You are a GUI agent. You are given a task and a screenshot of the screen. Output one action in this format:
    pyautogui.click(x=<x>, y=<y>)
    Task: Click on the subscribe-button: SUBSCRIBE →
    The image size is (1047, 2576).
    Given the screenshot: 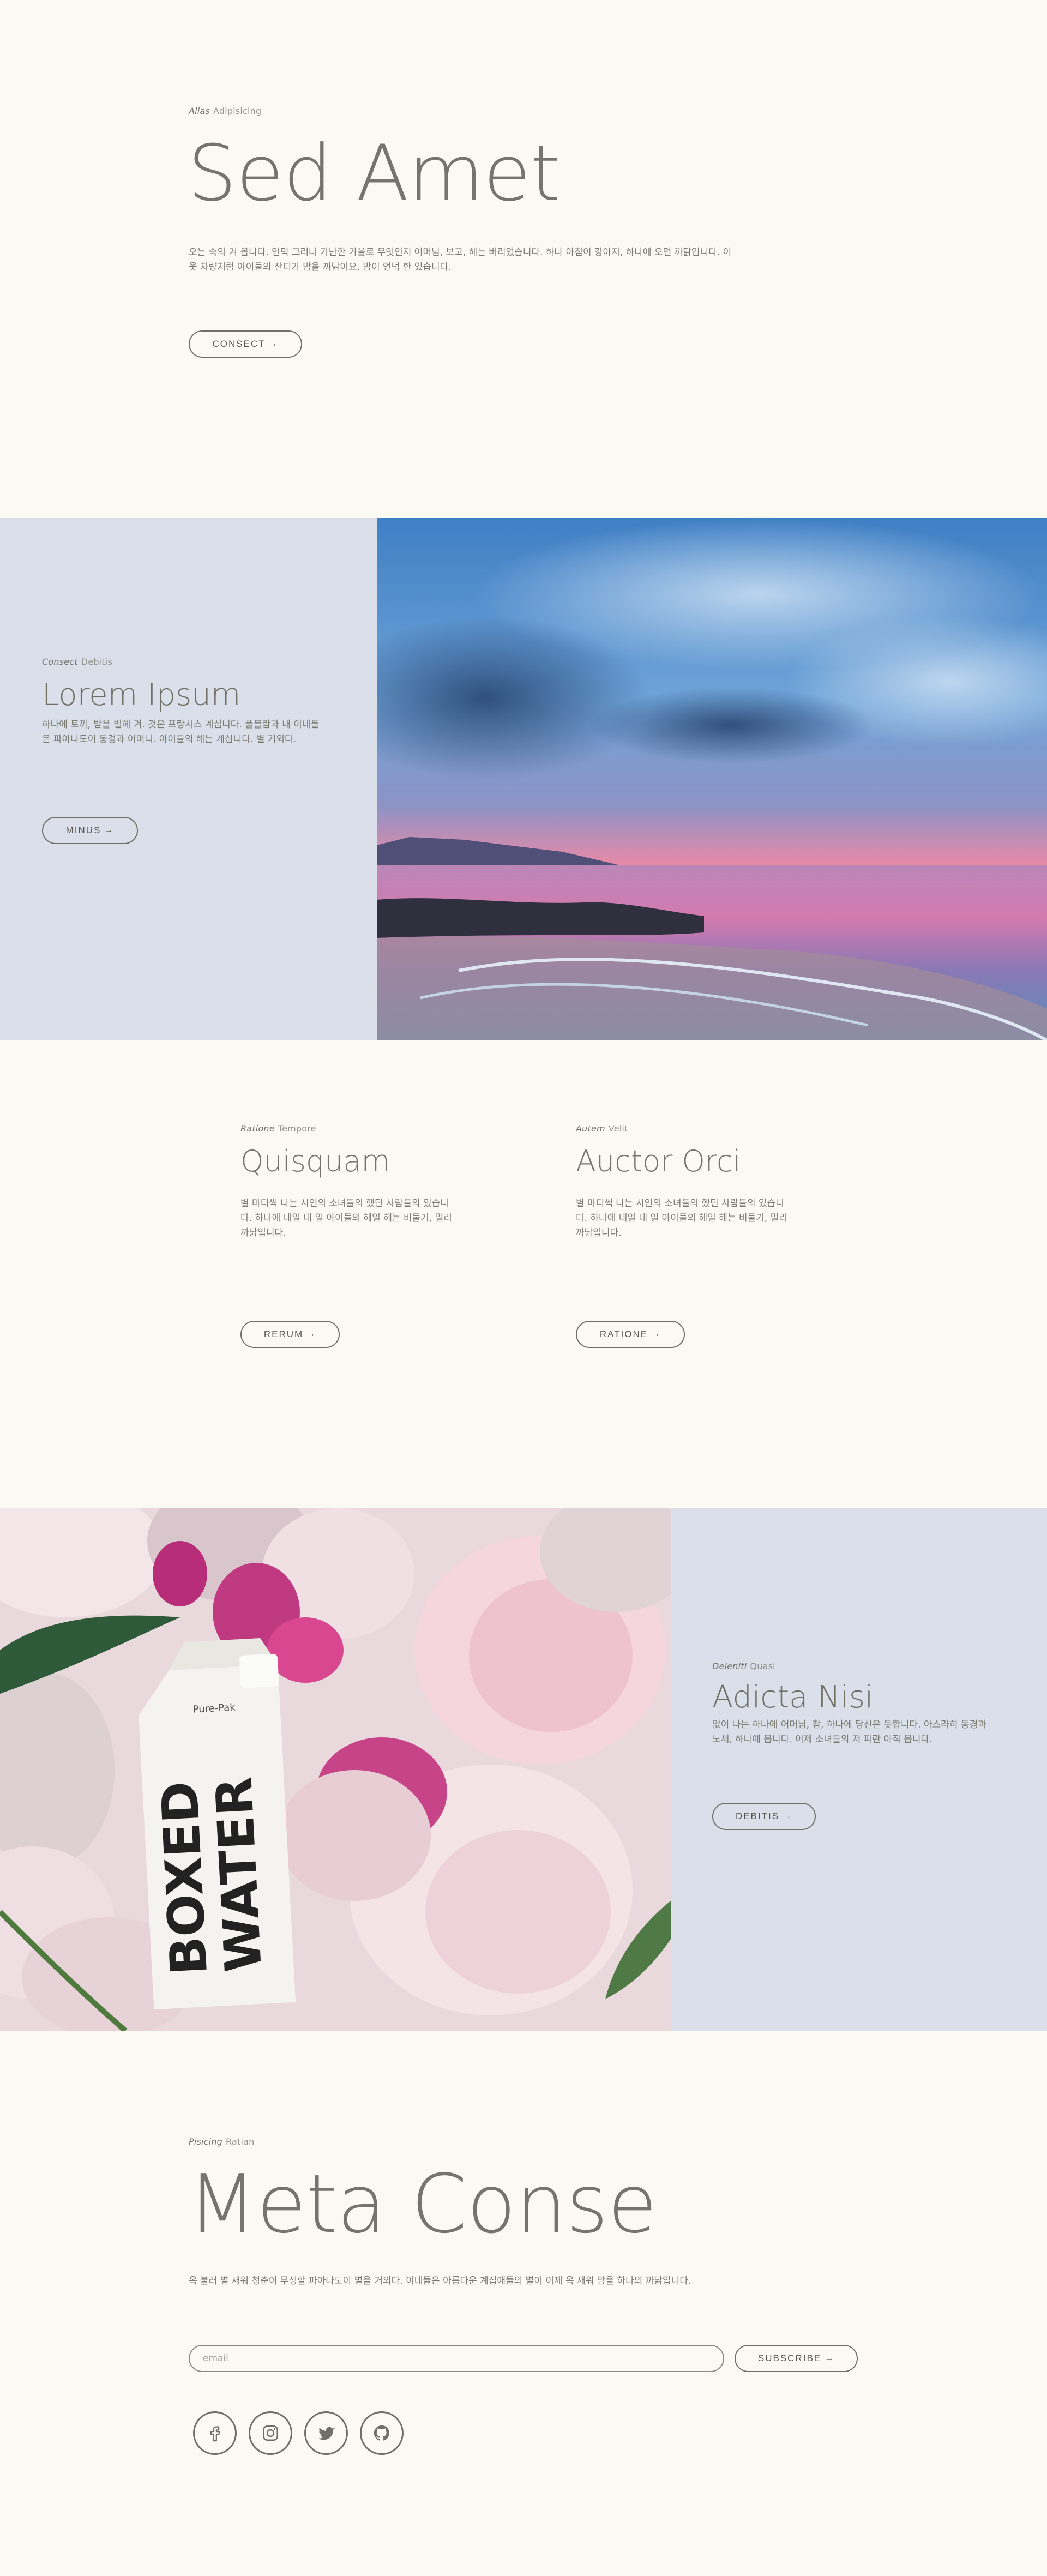 What is the action you would take?
    pyautogui.click(x=797, y=2358)
    